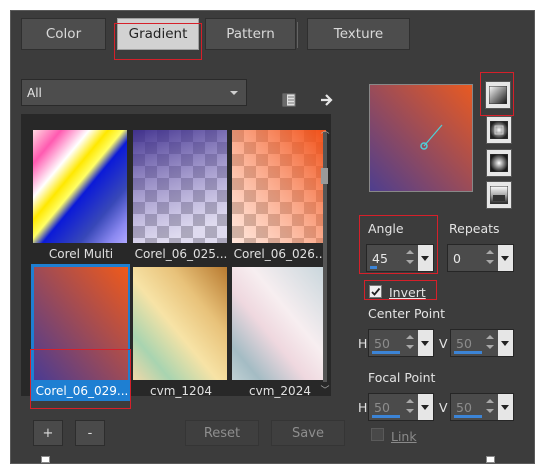  I want to click on focal-v-label: V, so click(443, 407).